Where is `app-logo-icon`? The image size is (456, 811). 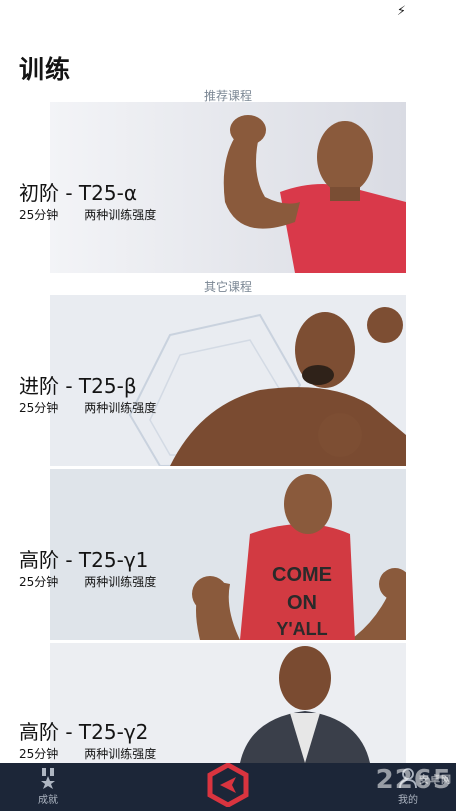 app-logo-icon is located at coordinates (228, 785).